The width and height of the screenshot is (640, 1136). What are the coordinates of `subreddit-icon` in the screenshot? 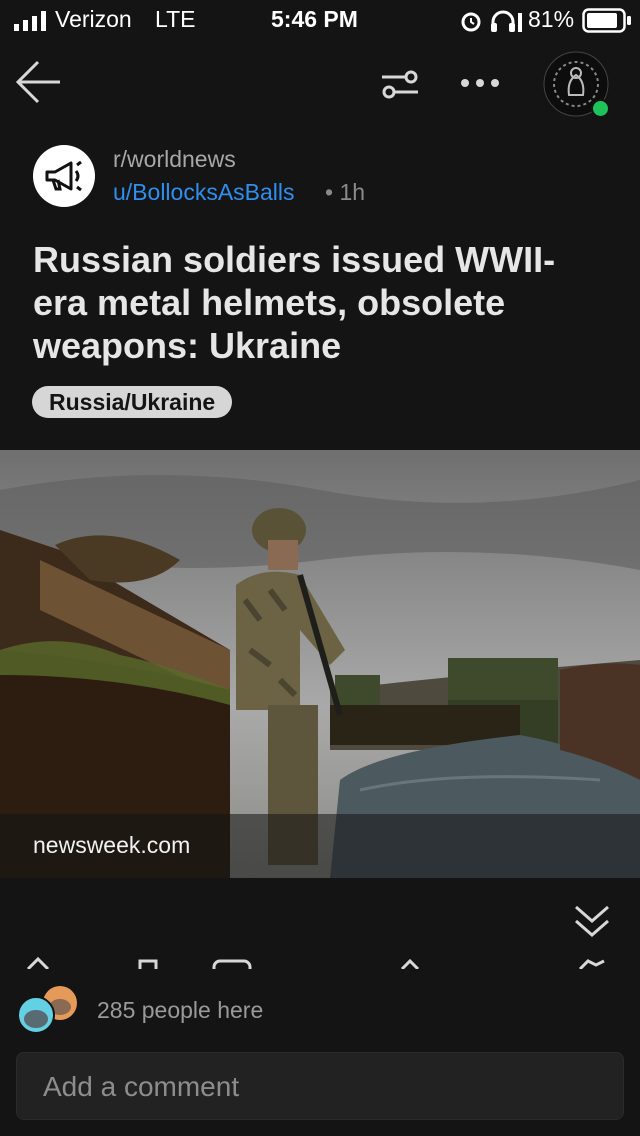 It's located at (64, 176).